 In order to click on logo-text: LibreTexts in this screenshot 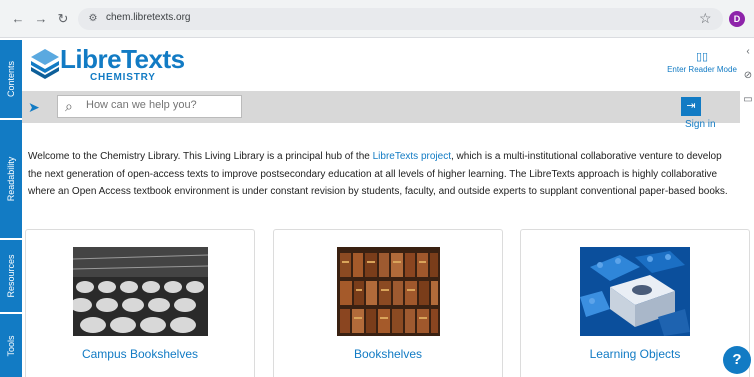, I will do `click(122, 59)`.